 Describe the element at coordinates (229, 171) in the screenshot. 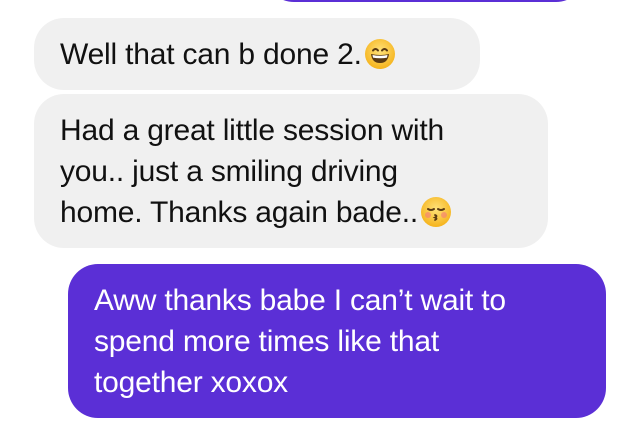

I see `message-text-line: you.. just a smiling driving` at that location.